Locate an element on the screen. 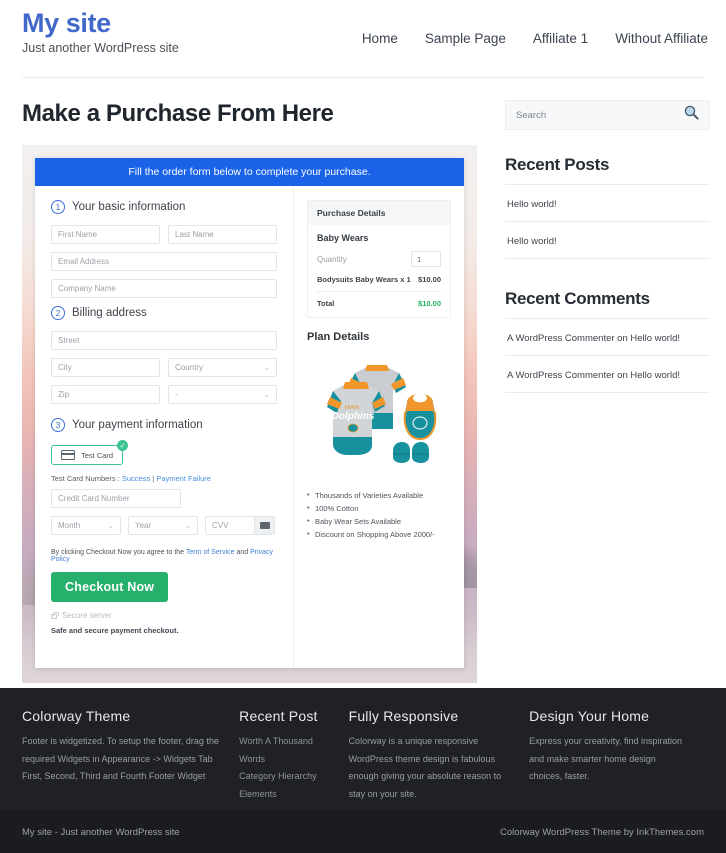 The width and height of the screenshot is (726, 853). cvv-card-icon is located at coordinates (264, 525).